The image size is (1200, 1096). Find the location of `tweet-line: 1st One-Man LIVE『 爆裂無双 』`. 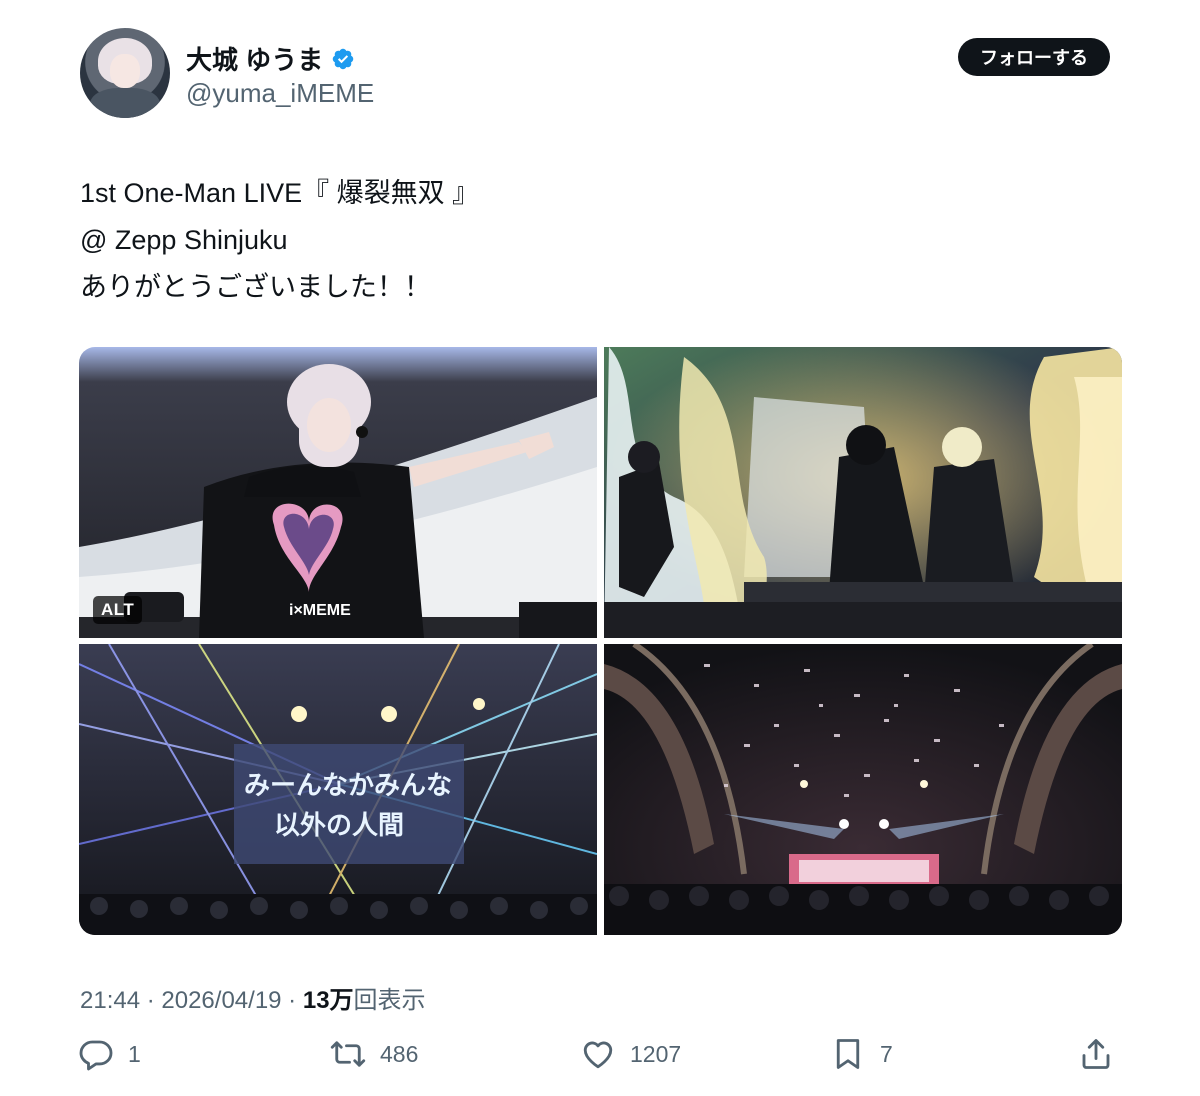

tweet-line: 1st One-Man LIVE『 爆裂無双 』 is located at coordinates (280, 193).